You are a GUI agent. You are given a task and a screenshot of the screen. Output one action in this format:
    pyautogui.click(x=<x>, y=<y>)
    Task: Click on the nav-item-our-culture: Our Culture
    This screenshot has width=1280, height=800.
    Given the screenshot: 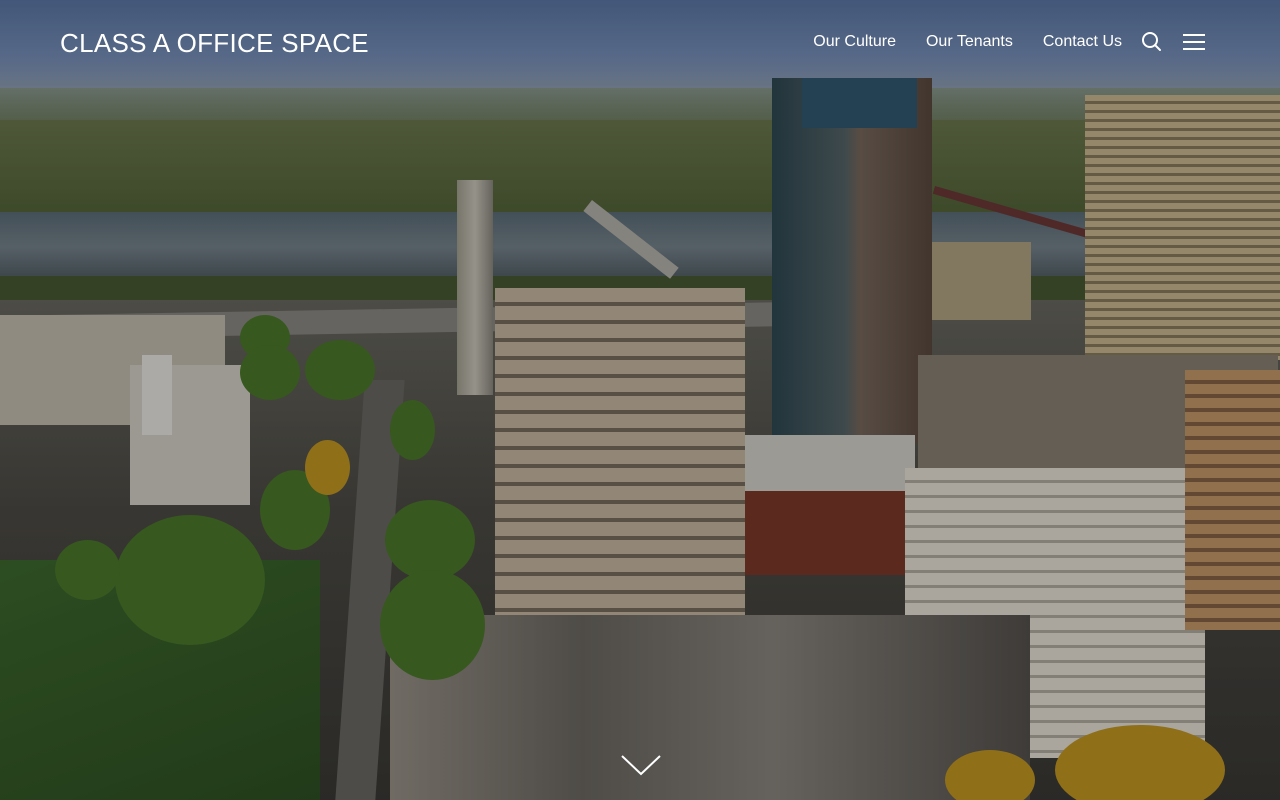 What is the action you would take?
    pyautogui.click(x=854, y=42)
    